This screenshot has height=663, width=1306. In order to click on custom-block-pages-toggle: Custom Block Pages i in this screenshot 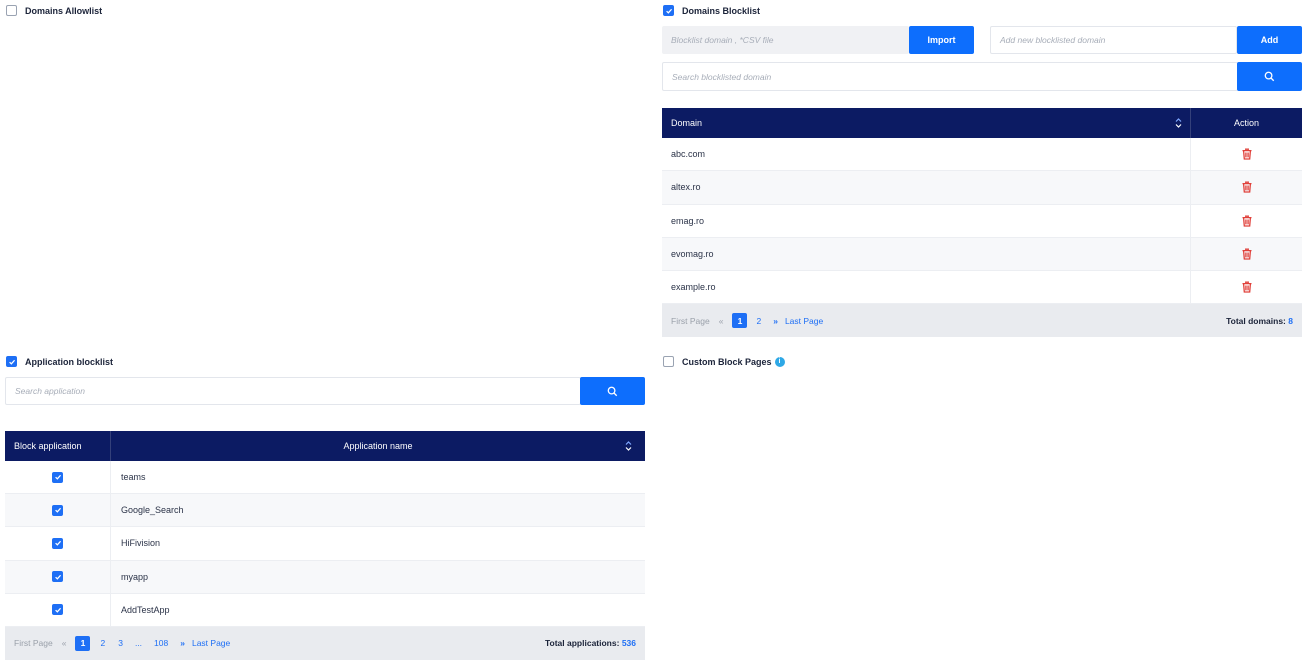, I will do `click(724, 361)`.